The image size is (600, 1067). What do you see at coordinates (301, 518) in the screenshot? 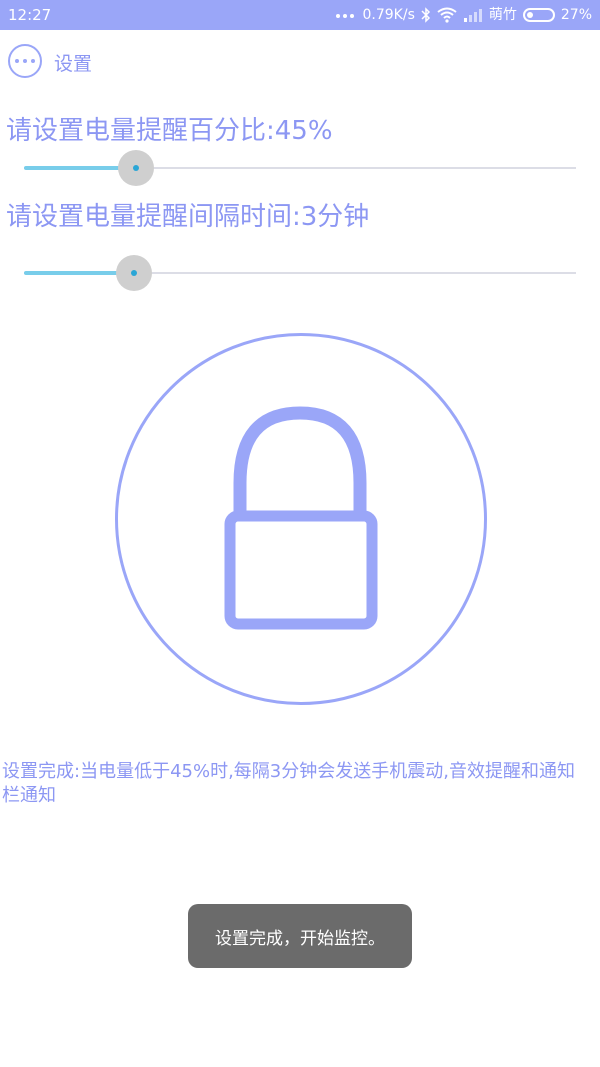
I see `lock-icon` at bounding box center [301, 518].